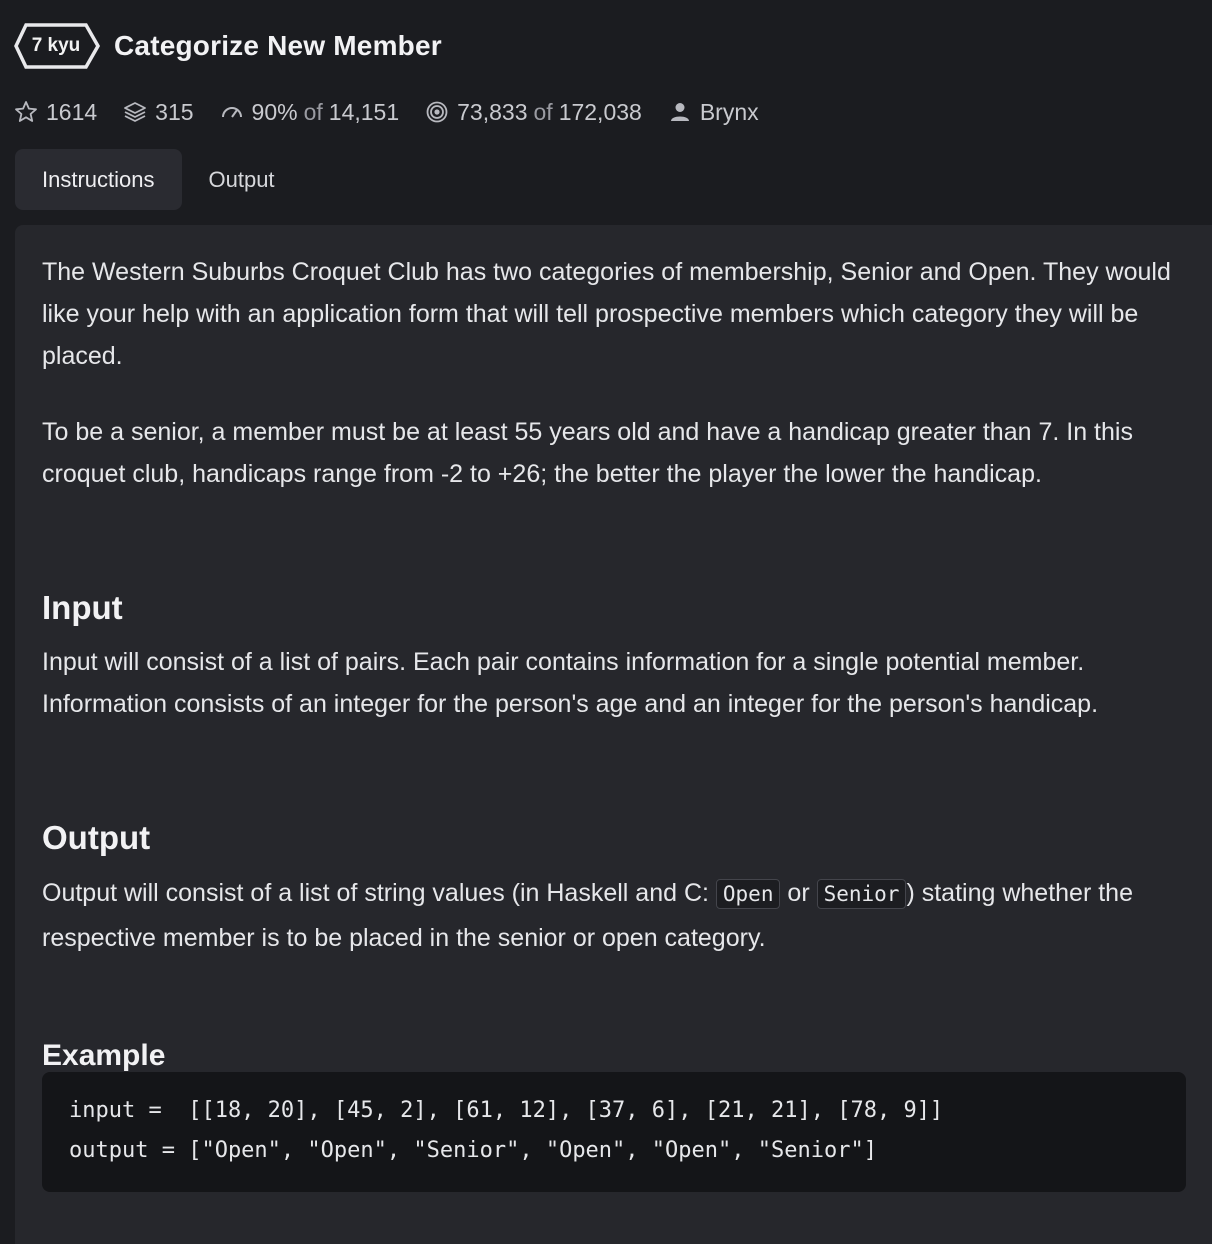 The width and height of the screenshot is (1212, 1244). What do you see at coordinates (231, 112) in the screenshot?
I see `gauge-icon` at bounding box center [231, 112].